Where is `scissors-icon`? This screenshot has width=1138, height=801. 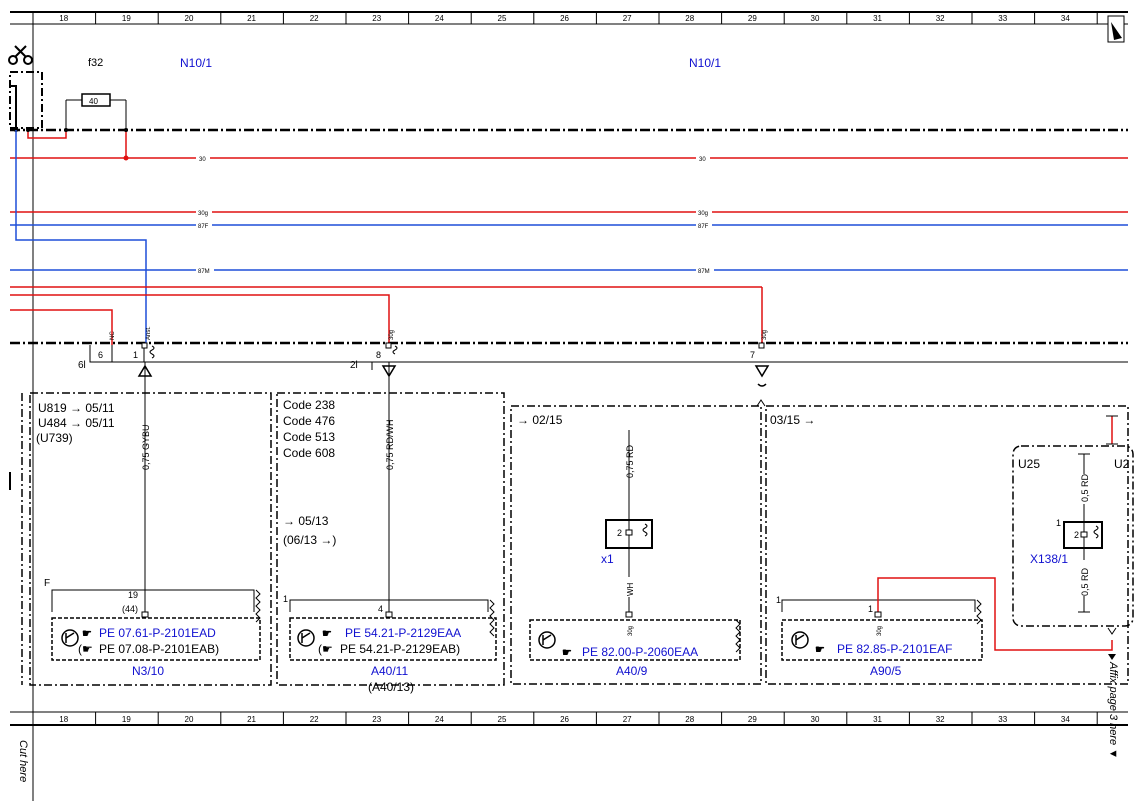
scissors-icon is located at coordinates (20, 55).